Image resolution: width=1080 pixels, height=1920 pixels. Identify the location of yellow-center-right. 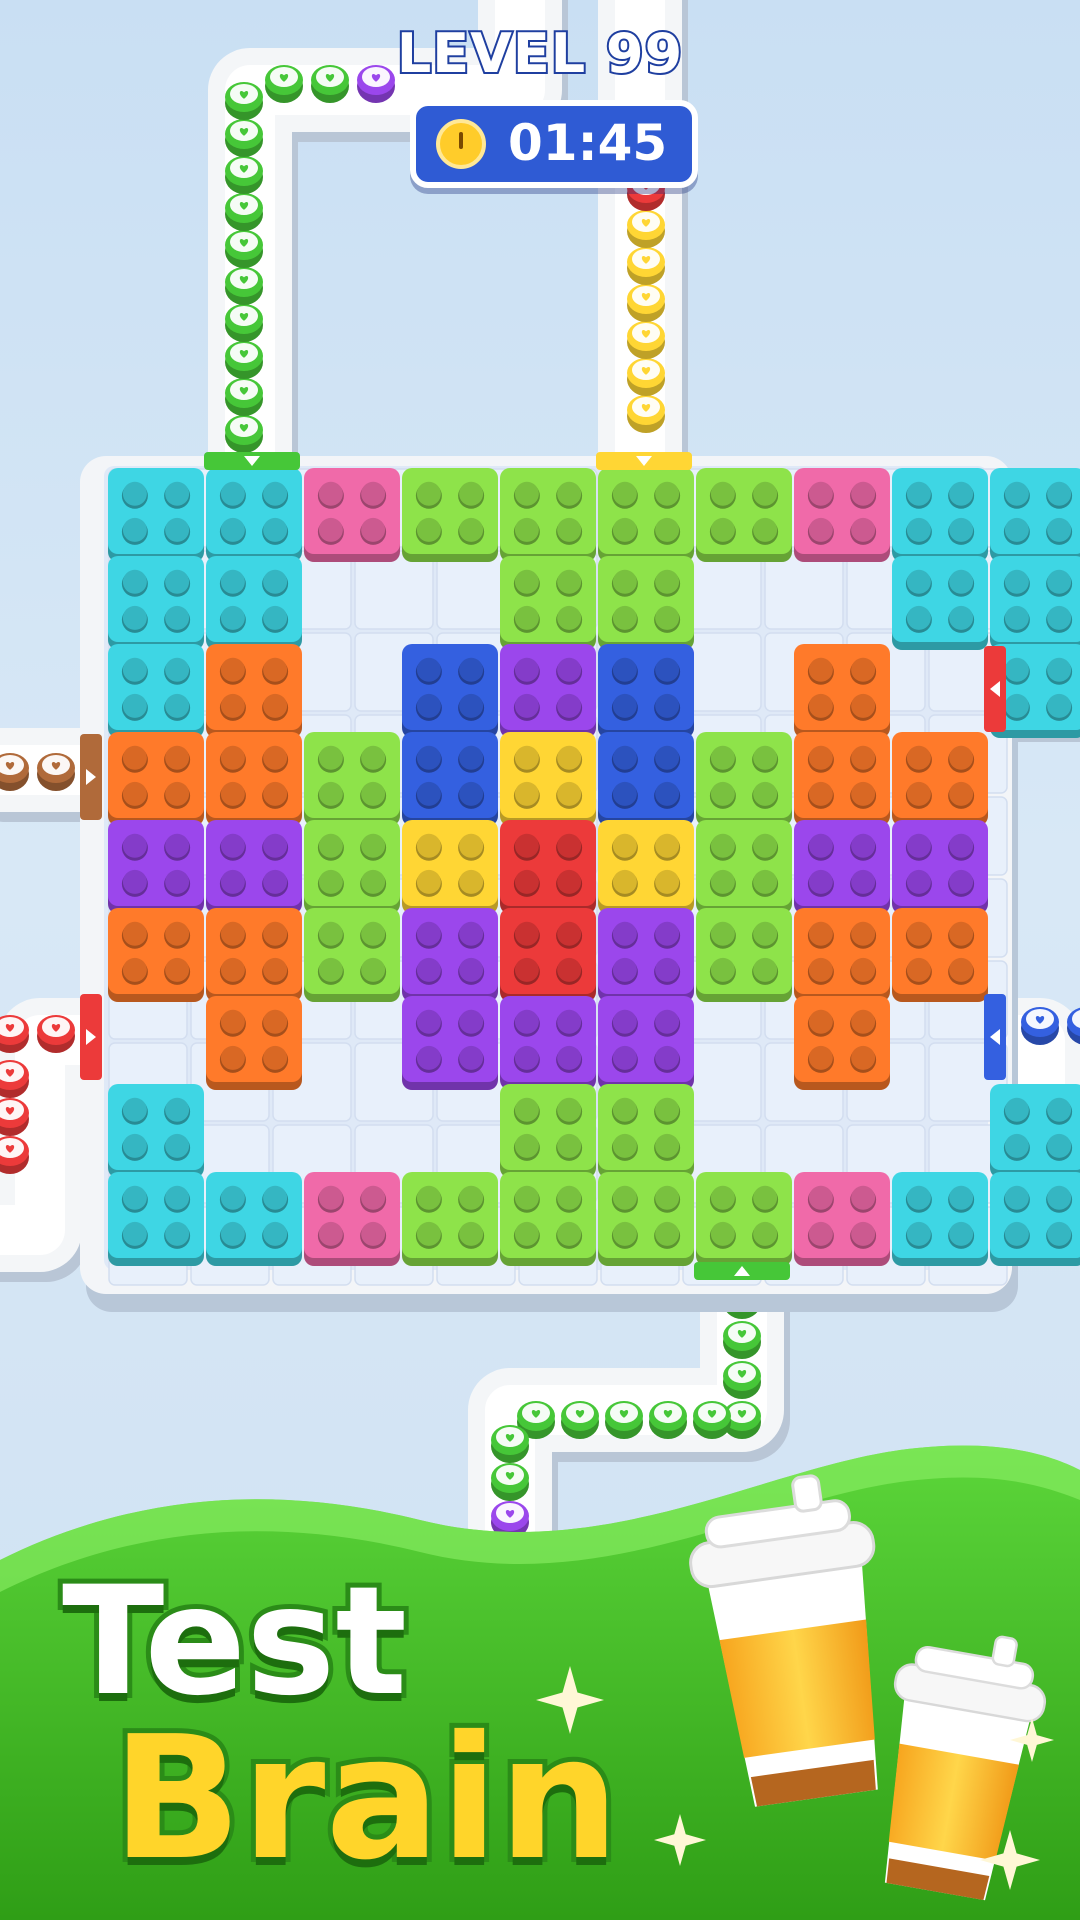
(646, 867).